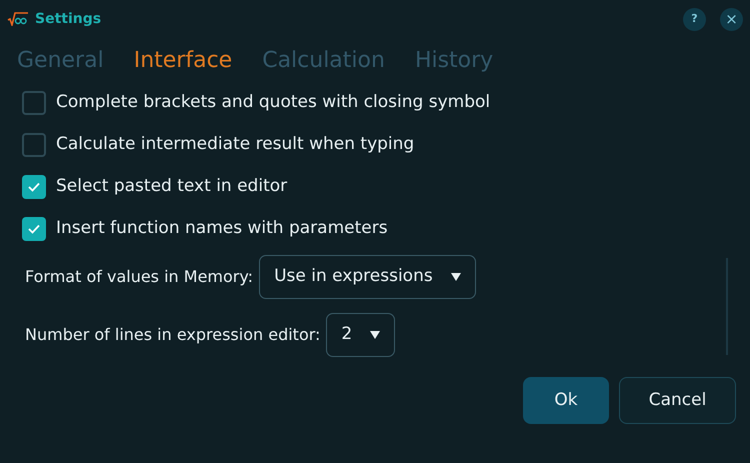 This screenshot has height=463, width=750. What do you see at coordinates (172, 335) in the screenshot?
I see `dropdown-label: Number of lines in expression editor:` at bounding box center [172, 335].